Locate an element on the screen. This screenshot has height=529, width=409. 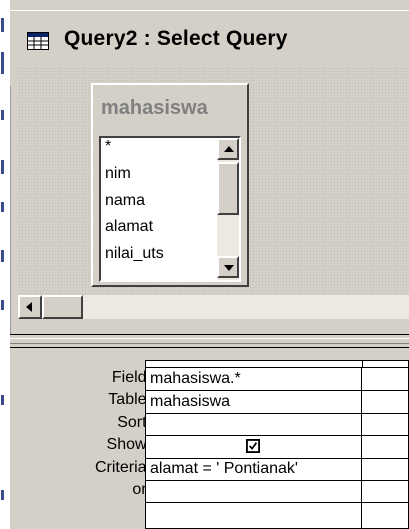
pane-splitter is located at coordinates (209, 341).